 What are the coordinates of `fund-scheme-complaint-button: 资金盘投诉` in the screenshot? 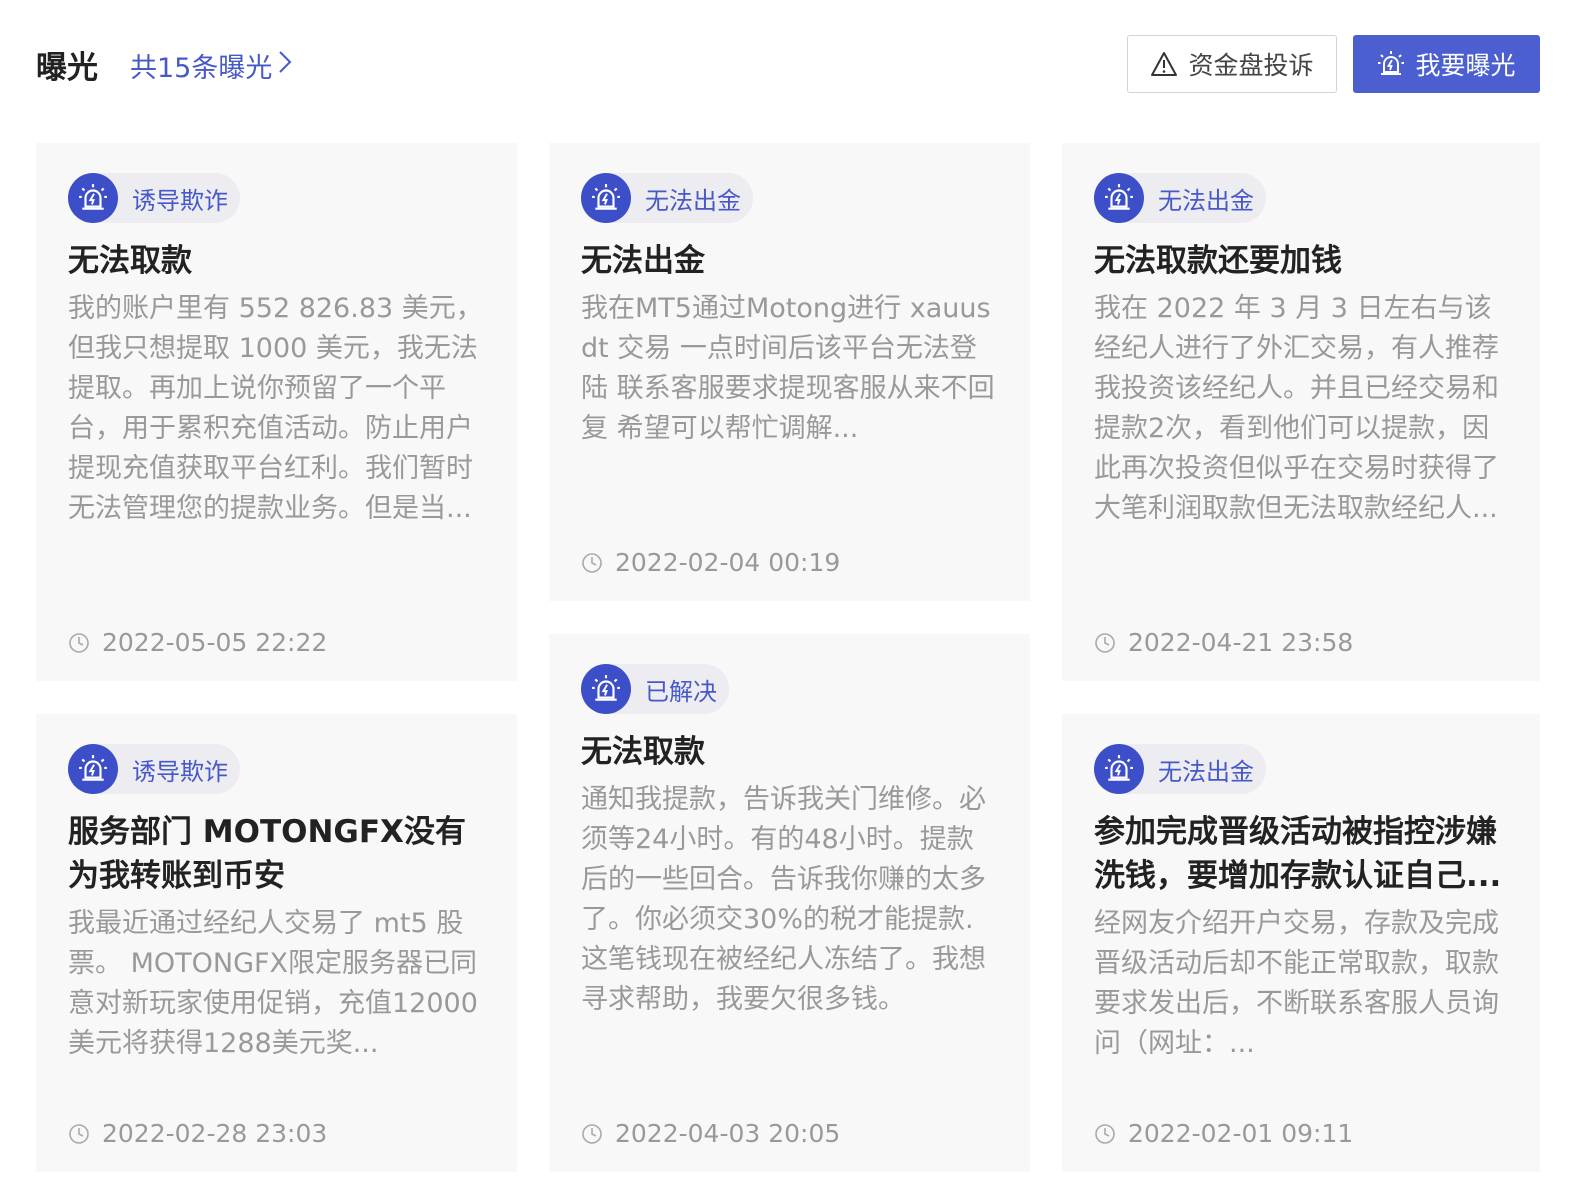 It's located at (1232, 64).